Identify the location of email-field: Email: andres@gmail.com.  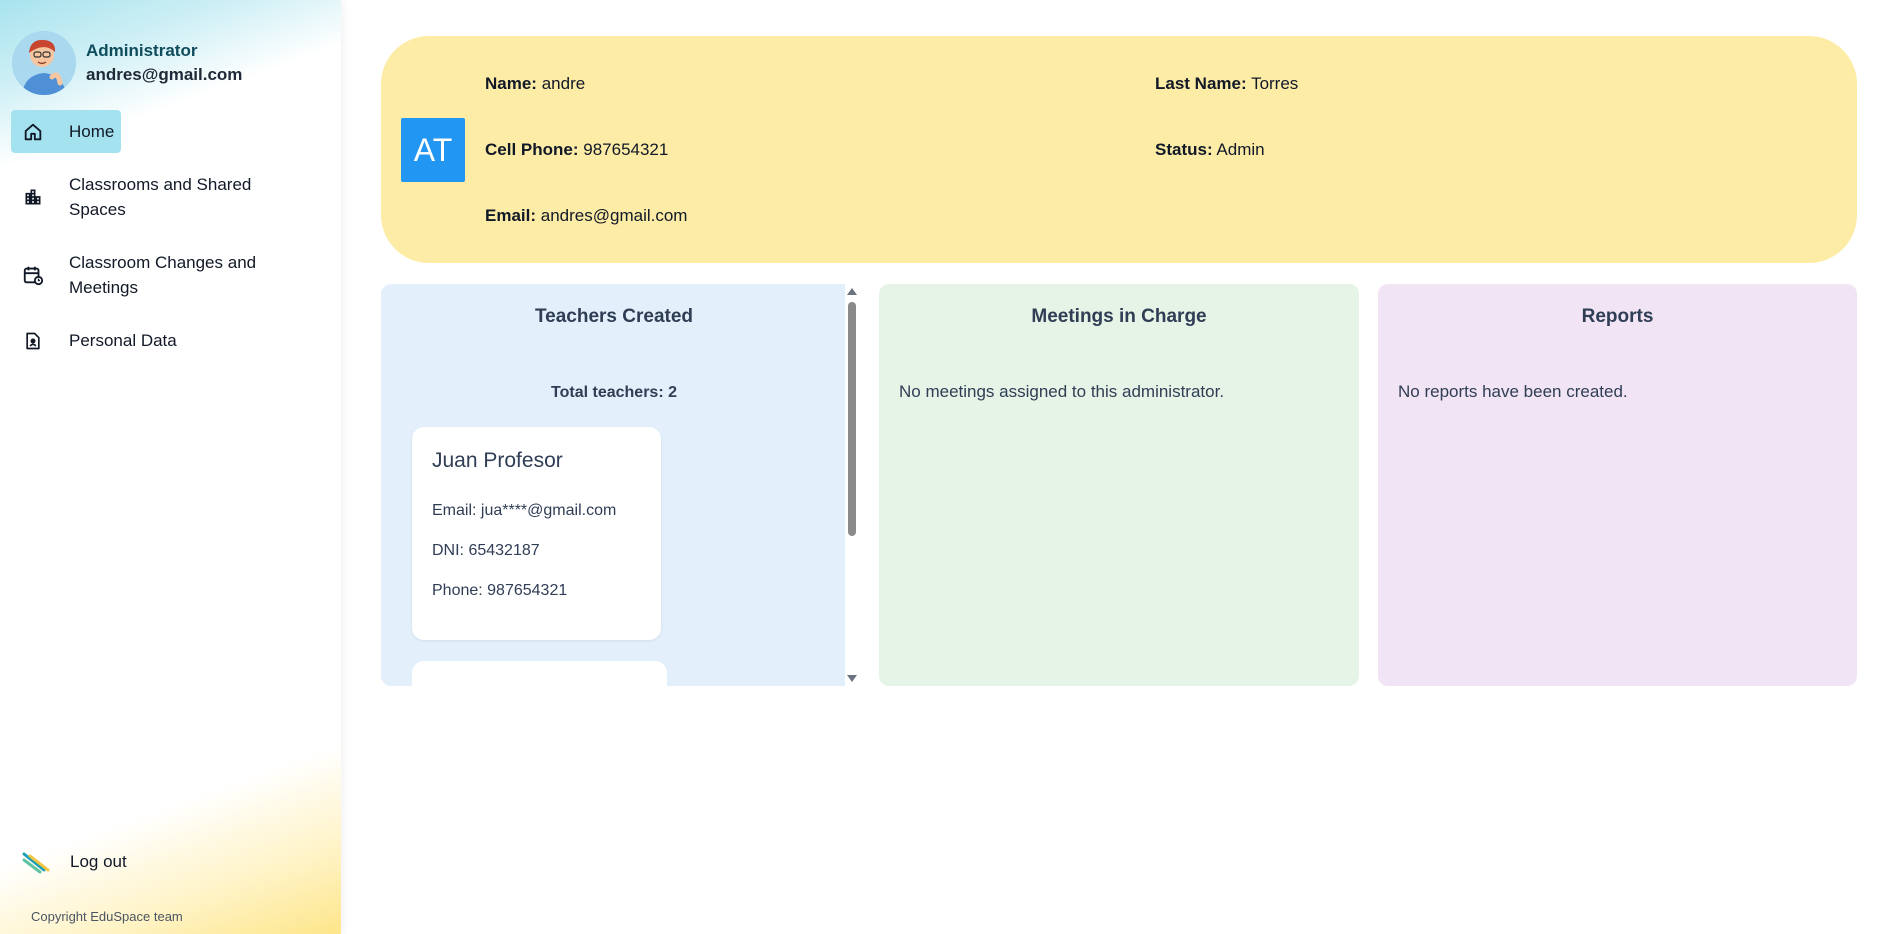
(586, 216).